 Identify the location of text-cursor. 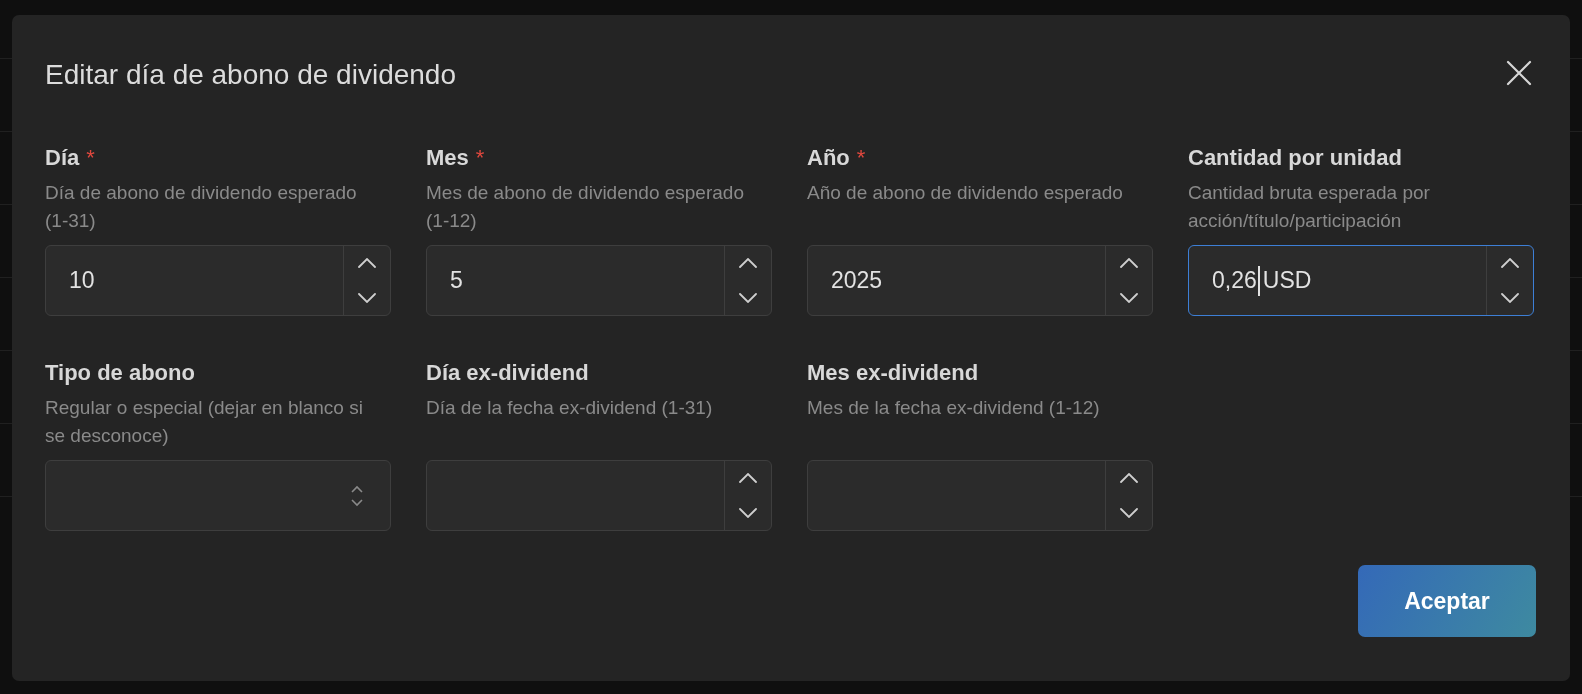
(1258, 280).